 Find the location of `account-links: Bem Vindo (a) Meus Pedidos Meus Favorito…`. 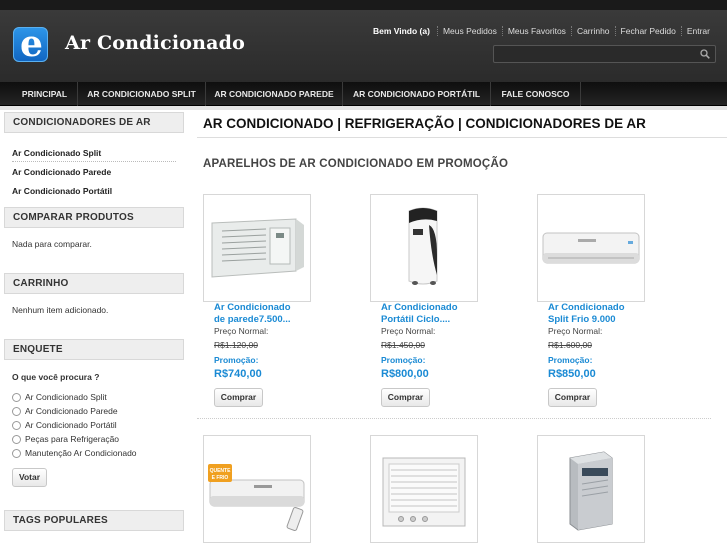

account-links: Bem Vindo (a) Meus Pedidos Meus Favorito… is located at coordinates (544, 31).